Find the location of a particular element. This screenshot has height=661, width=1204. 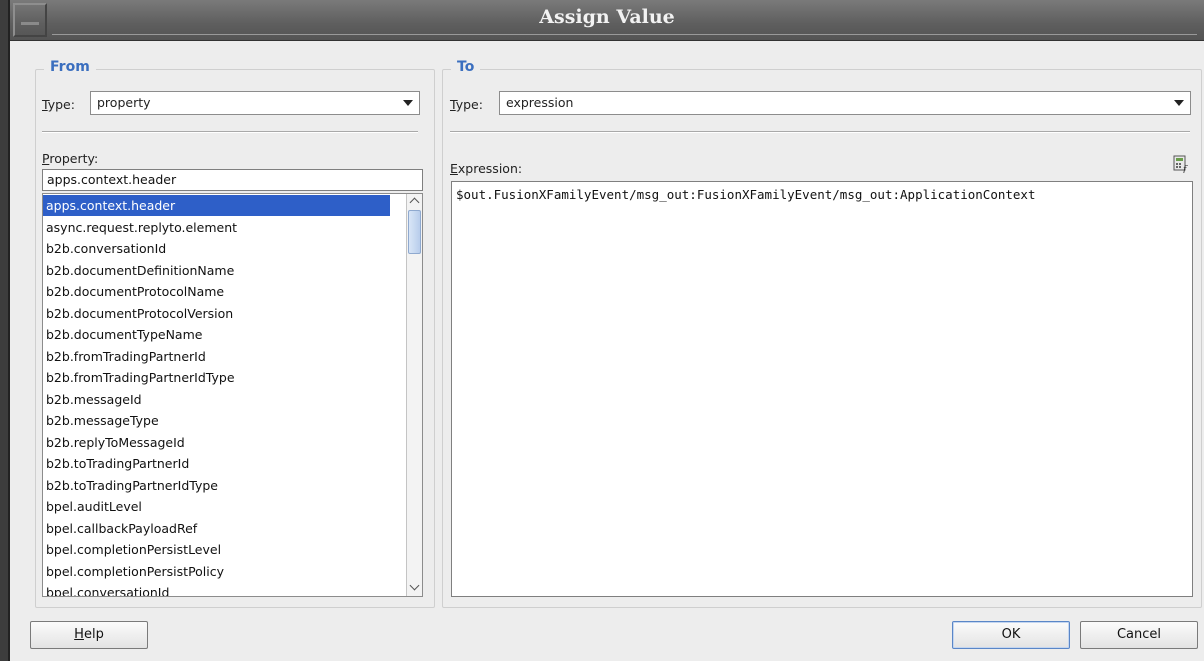

property-list-item: b2b.toTradingPartnerIdType is located at coordinates (216, 485).